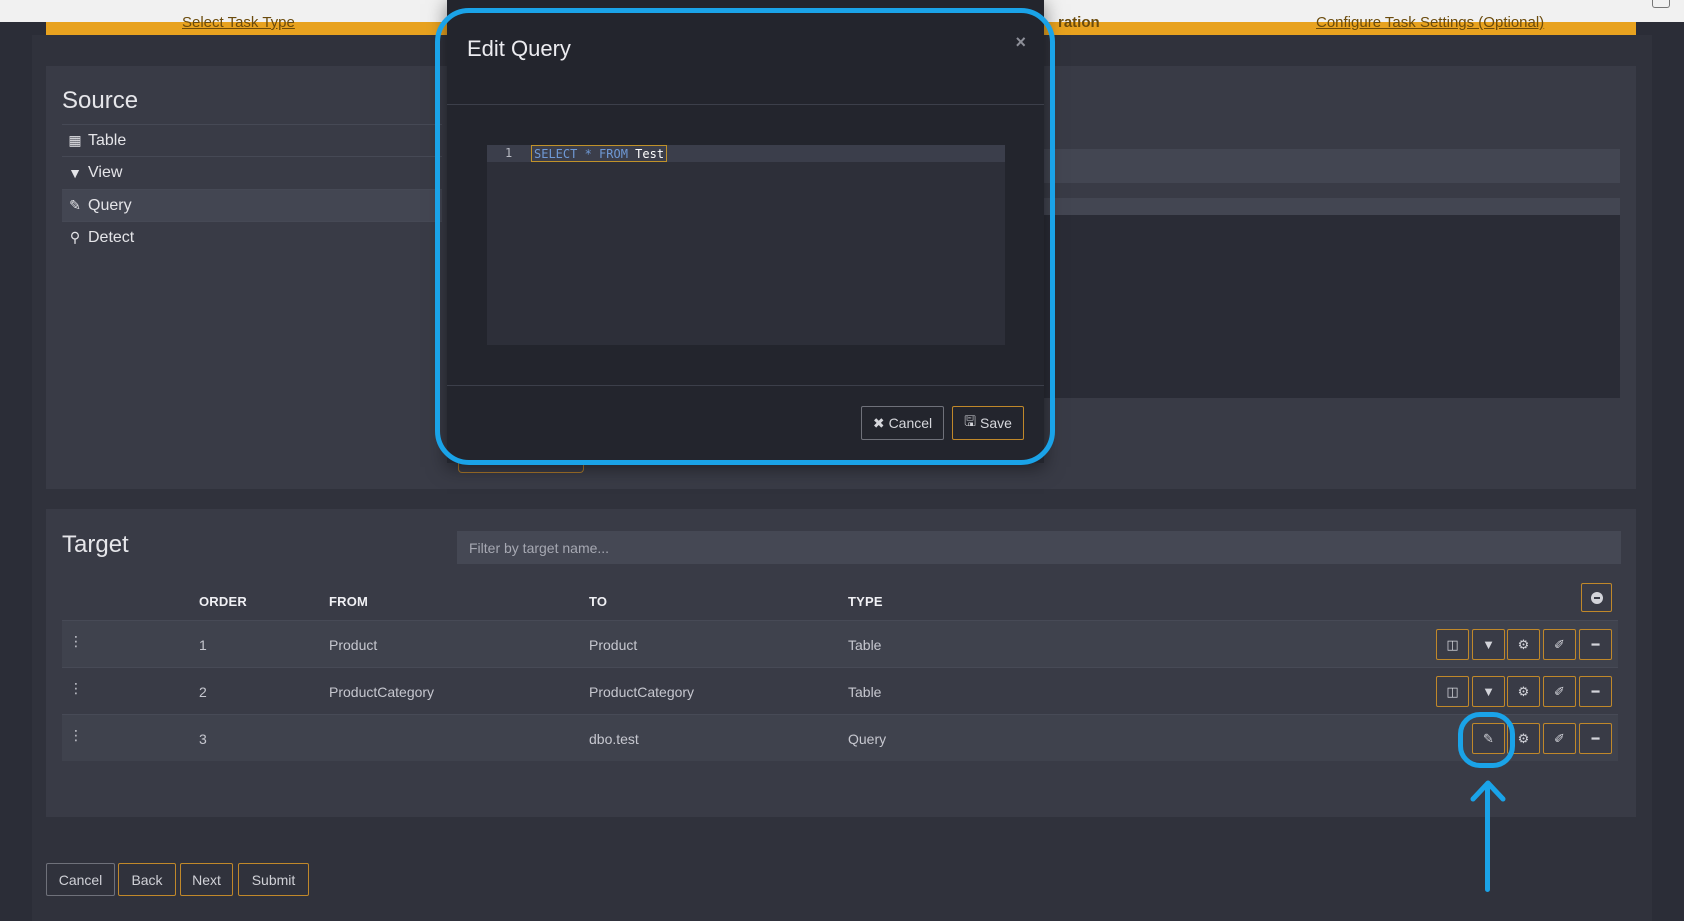  I want to click on source-item-label: Detect, so click(111, 237).